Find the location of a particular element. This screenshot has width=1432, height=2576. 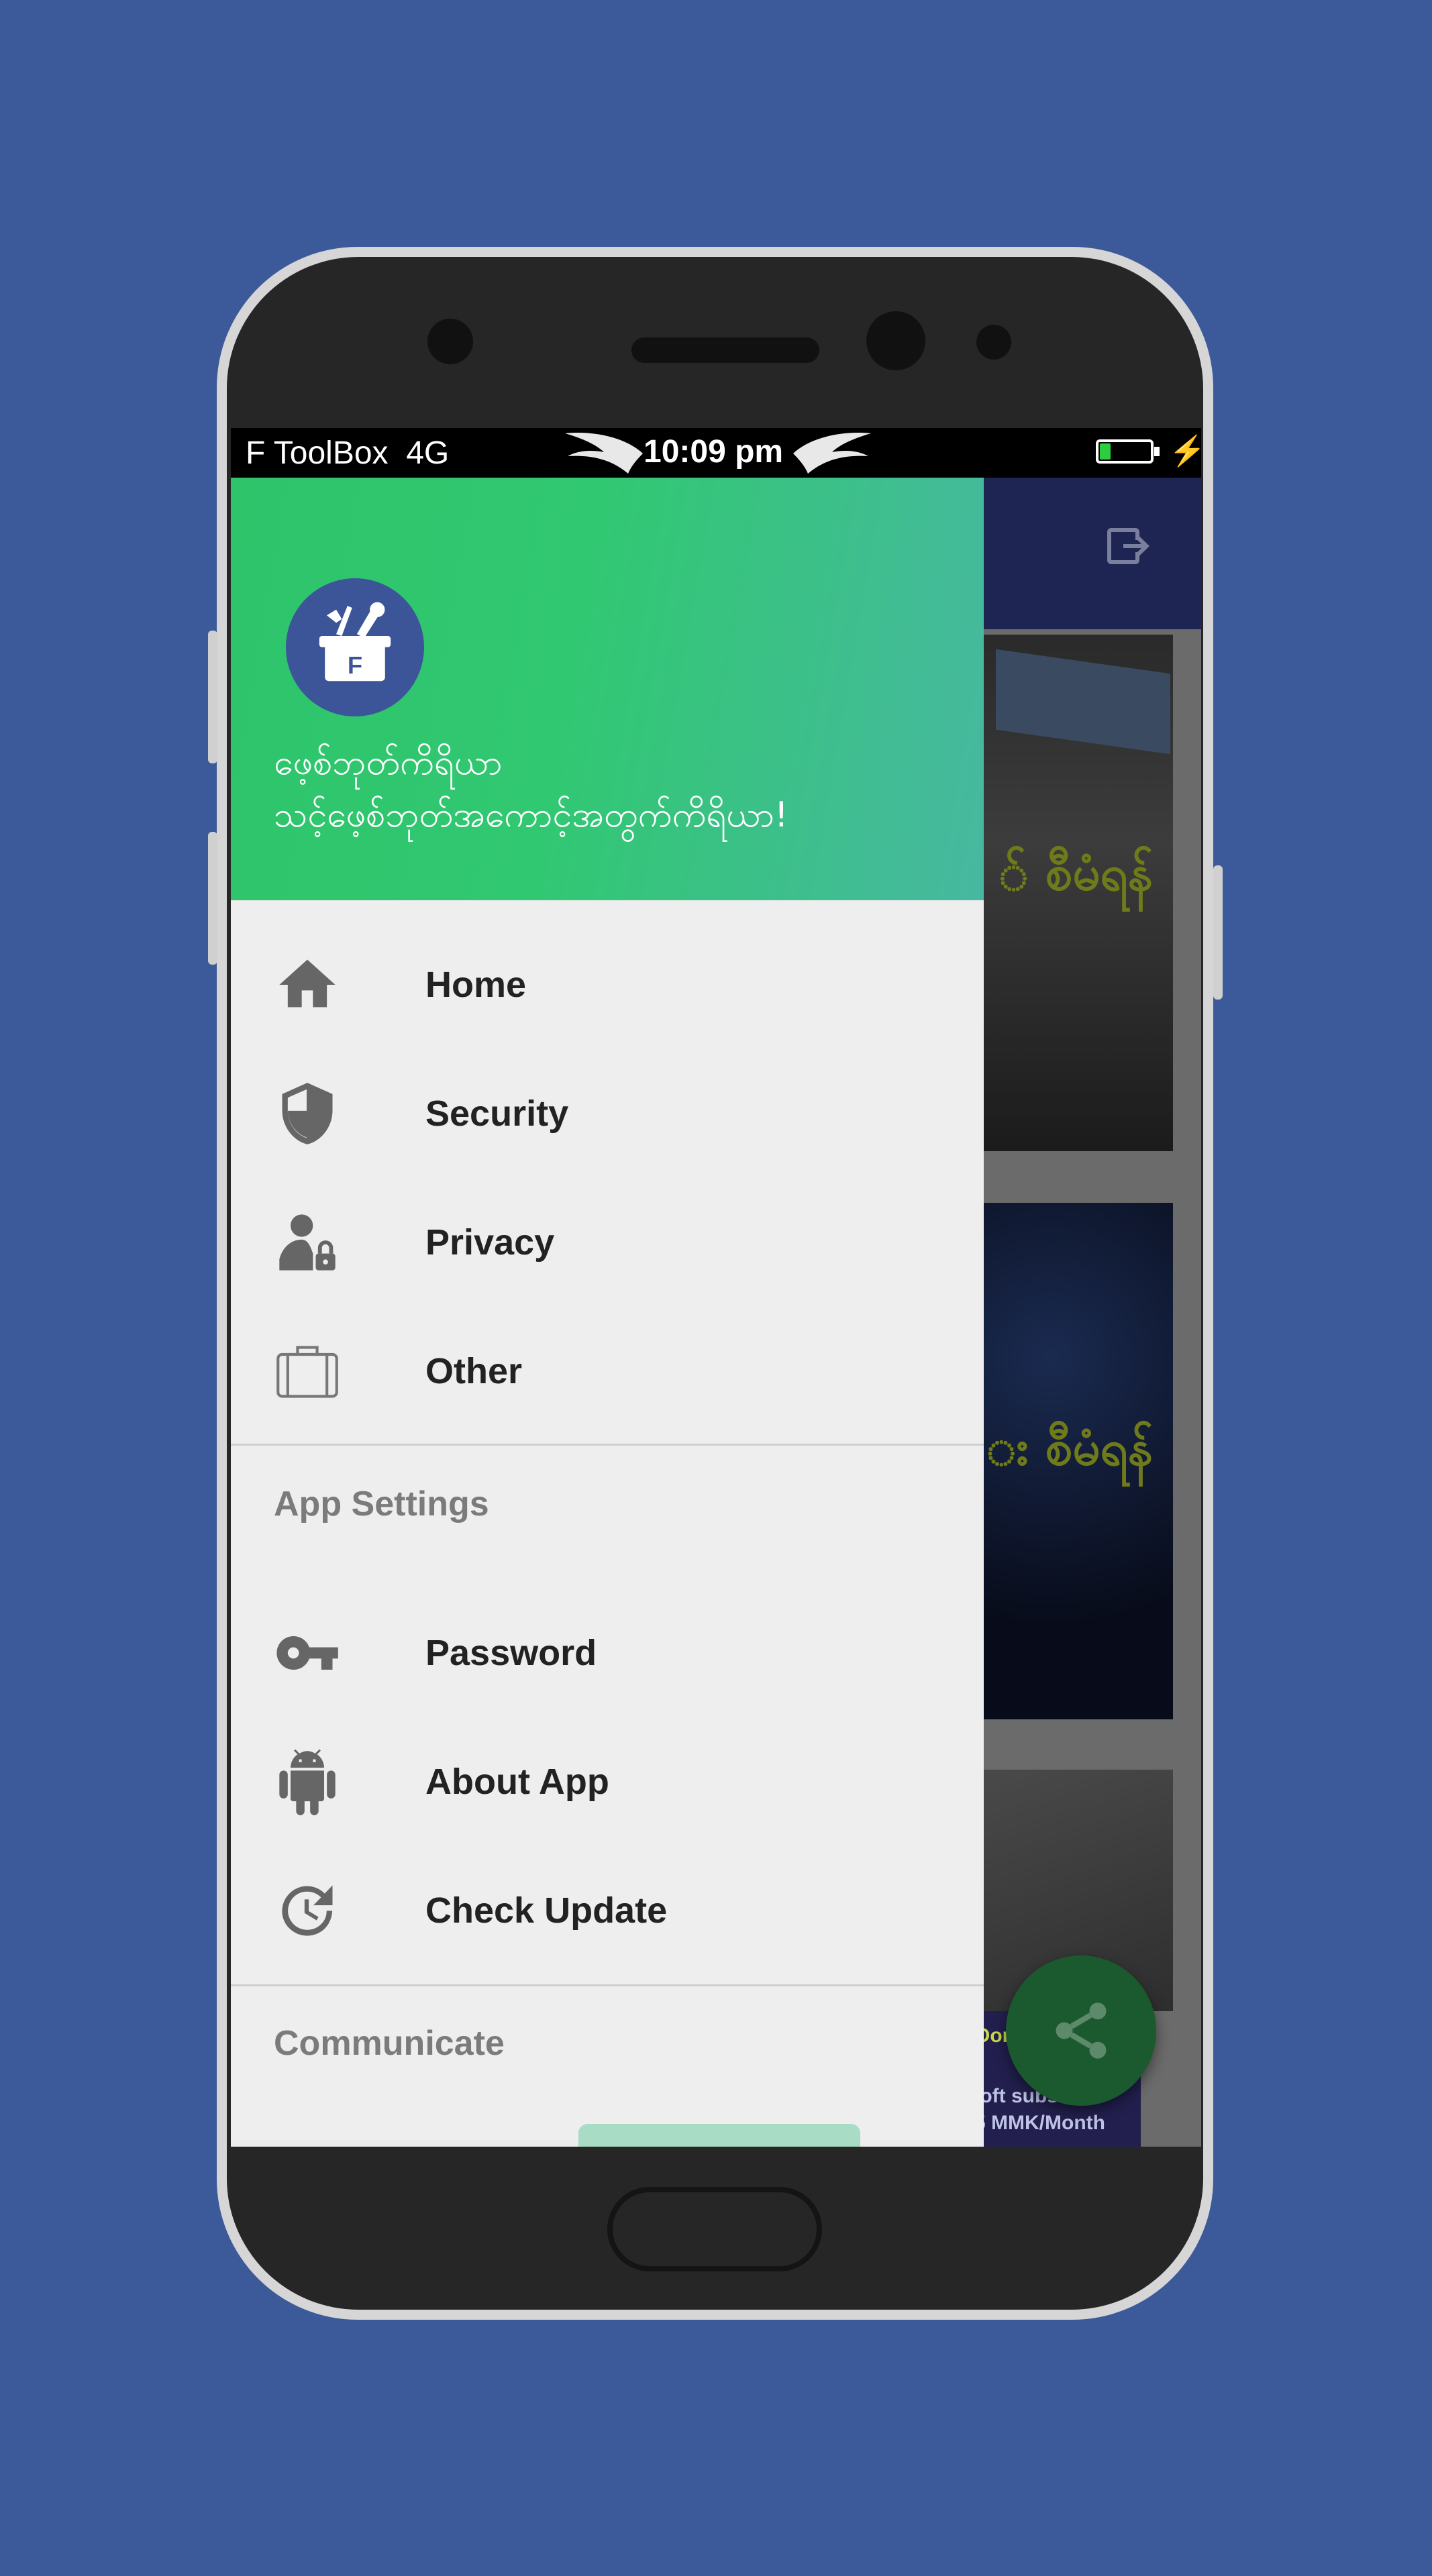

key-icon is located at coordinates (307, 1653).